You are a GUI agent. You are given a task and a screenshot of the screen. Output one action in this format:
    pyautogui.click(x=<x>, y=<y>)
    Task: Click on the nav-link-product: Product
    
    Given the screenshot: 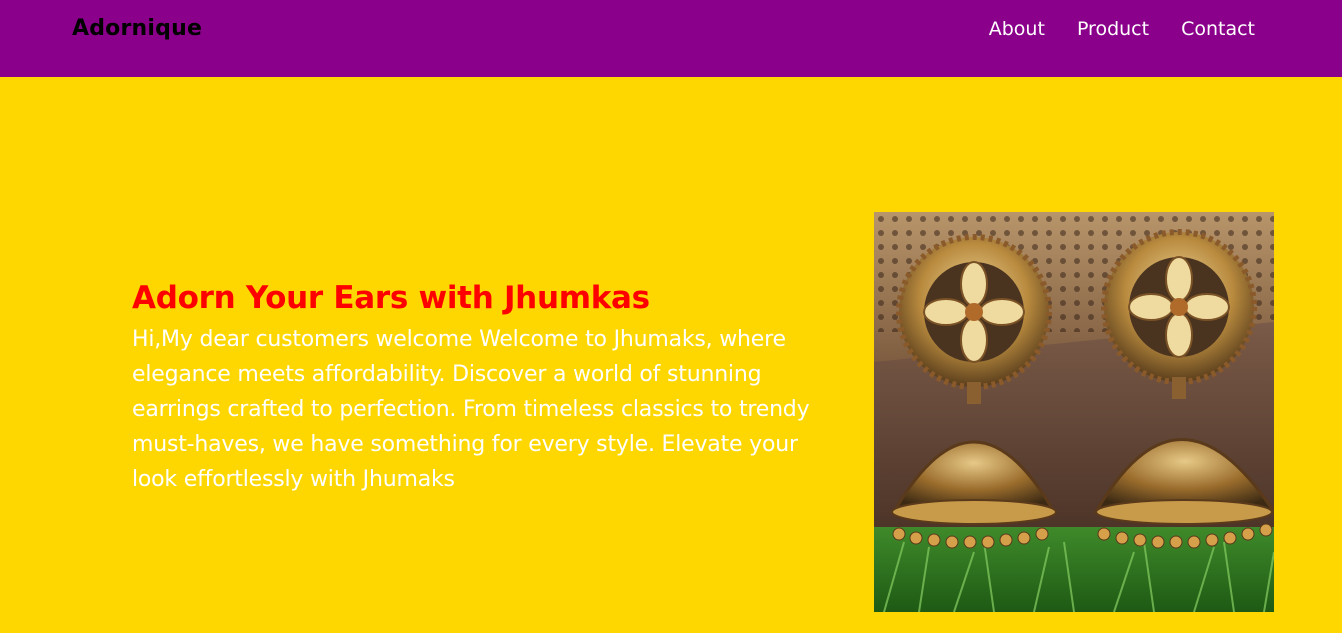 What is the action you would take?
    pyautogui.click(x=1113, y=29)
    